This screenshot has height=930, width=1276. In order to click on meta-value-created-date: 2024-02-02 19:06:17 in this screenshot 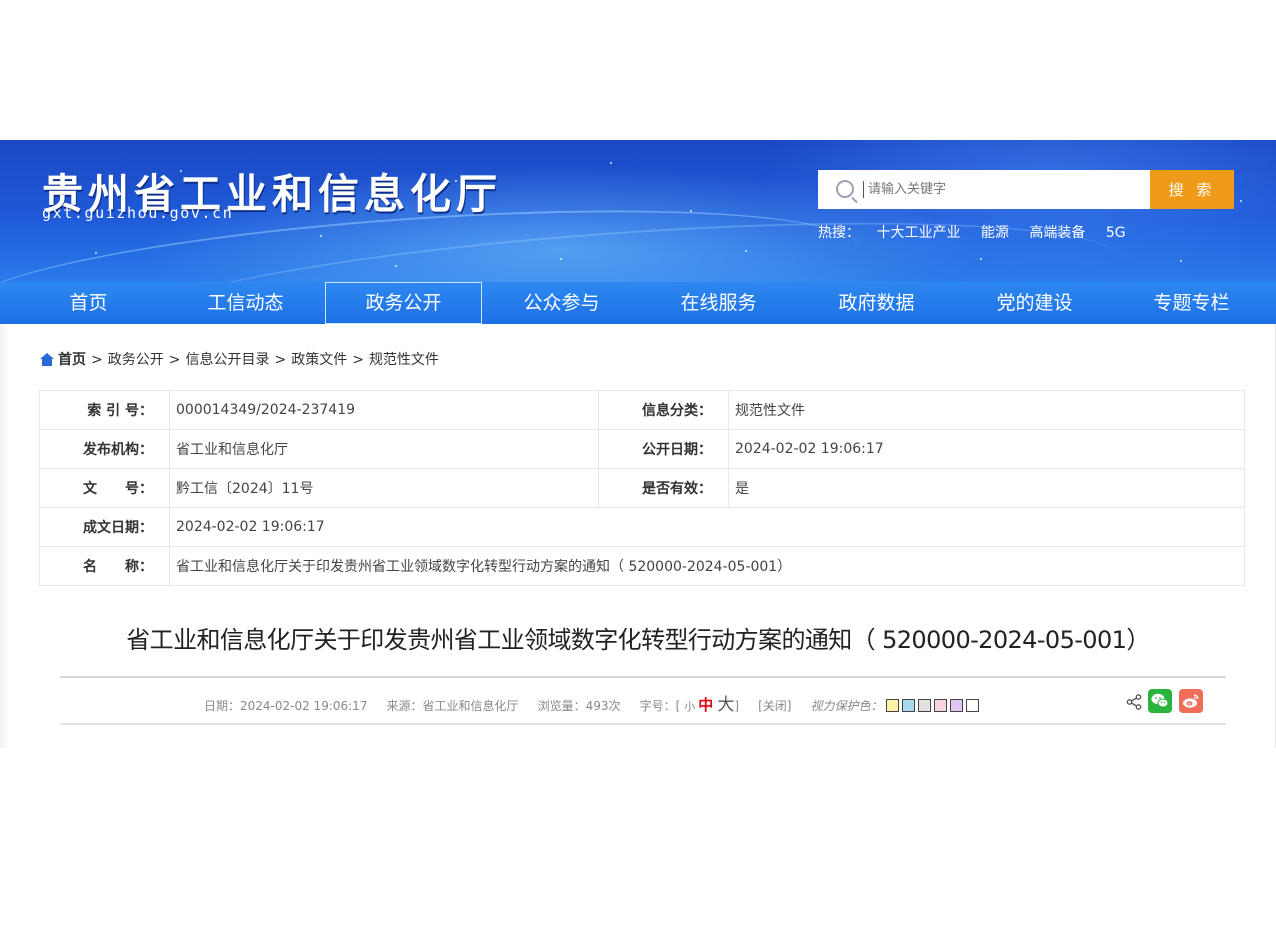, I will do `click(707, 527)`.